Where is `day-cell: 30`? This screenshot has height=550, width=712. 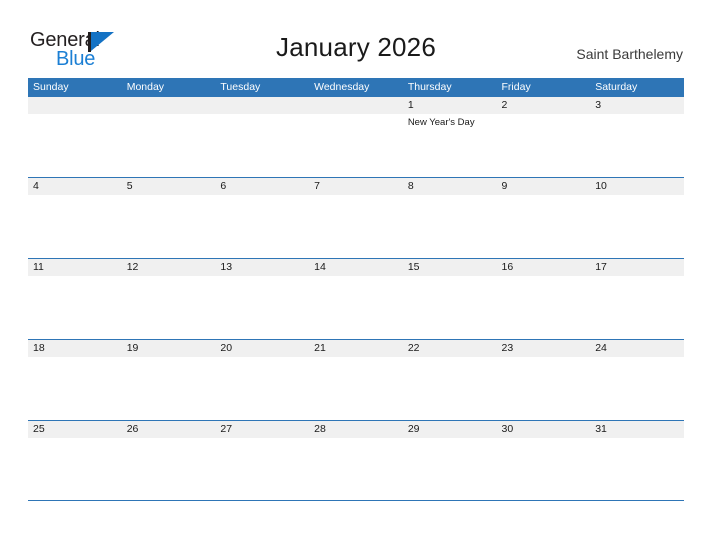 day-cell: 30 is located at coordinates (544, 429).